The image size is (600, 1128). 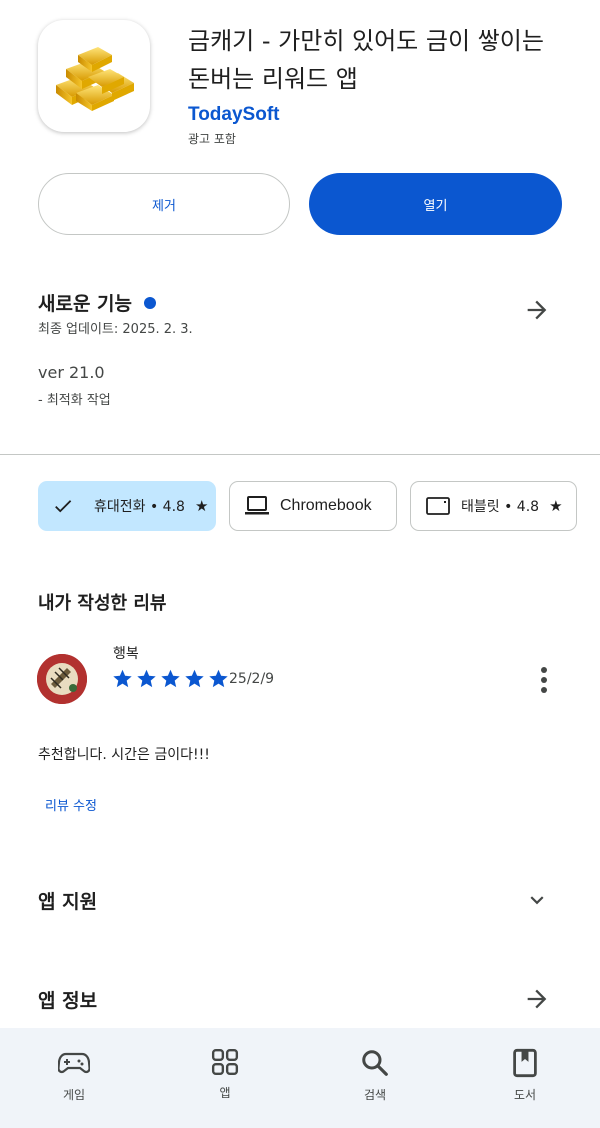 I want to click on check-icon, so click(x=63, y=506).